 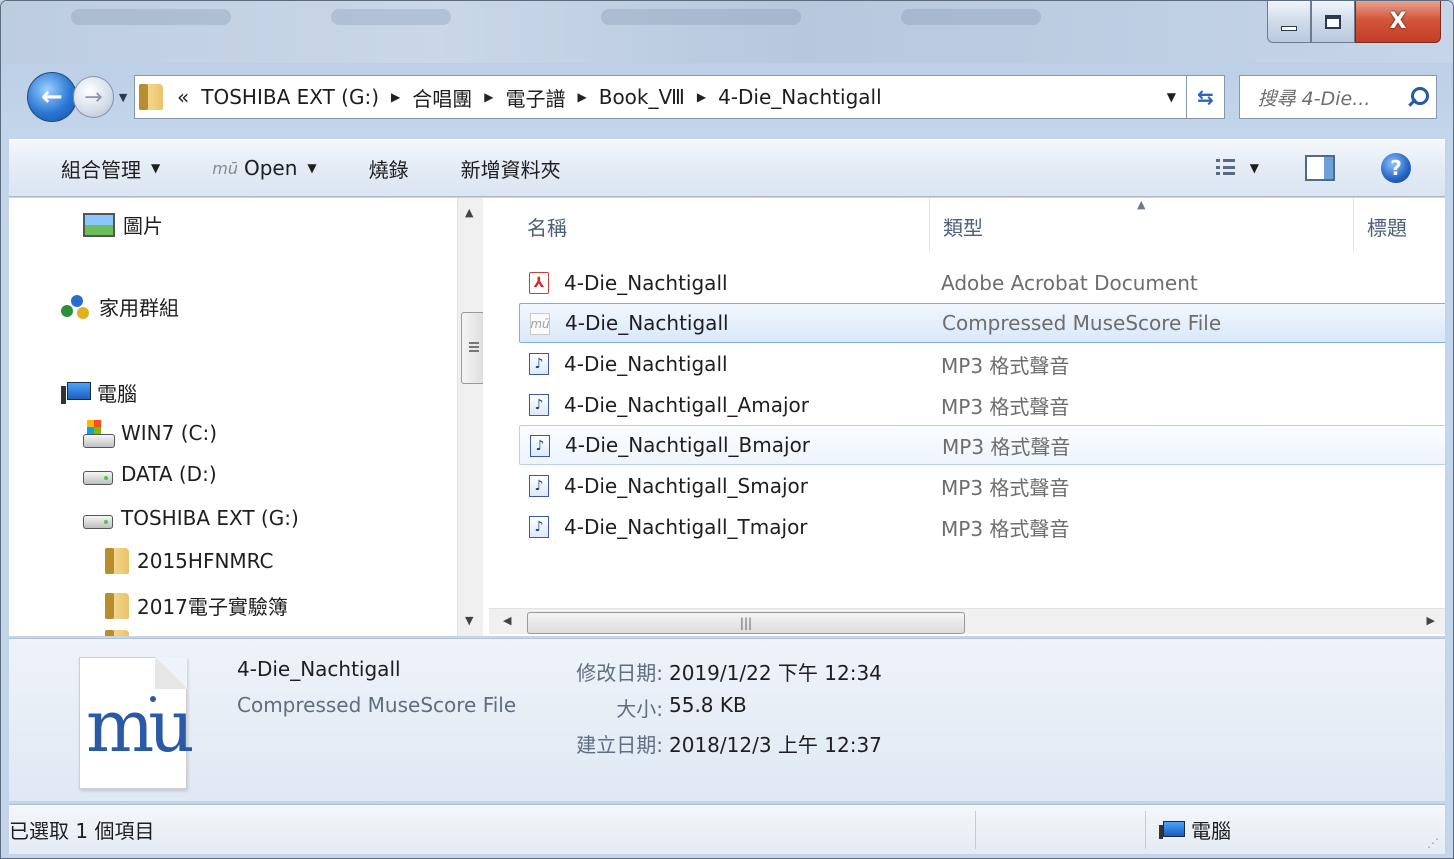 What do you see at coordinates (775, 673) in the screenshot?
I see `details-value: 2019/1/22 下午 12:34` at bounding box center [775, 673].